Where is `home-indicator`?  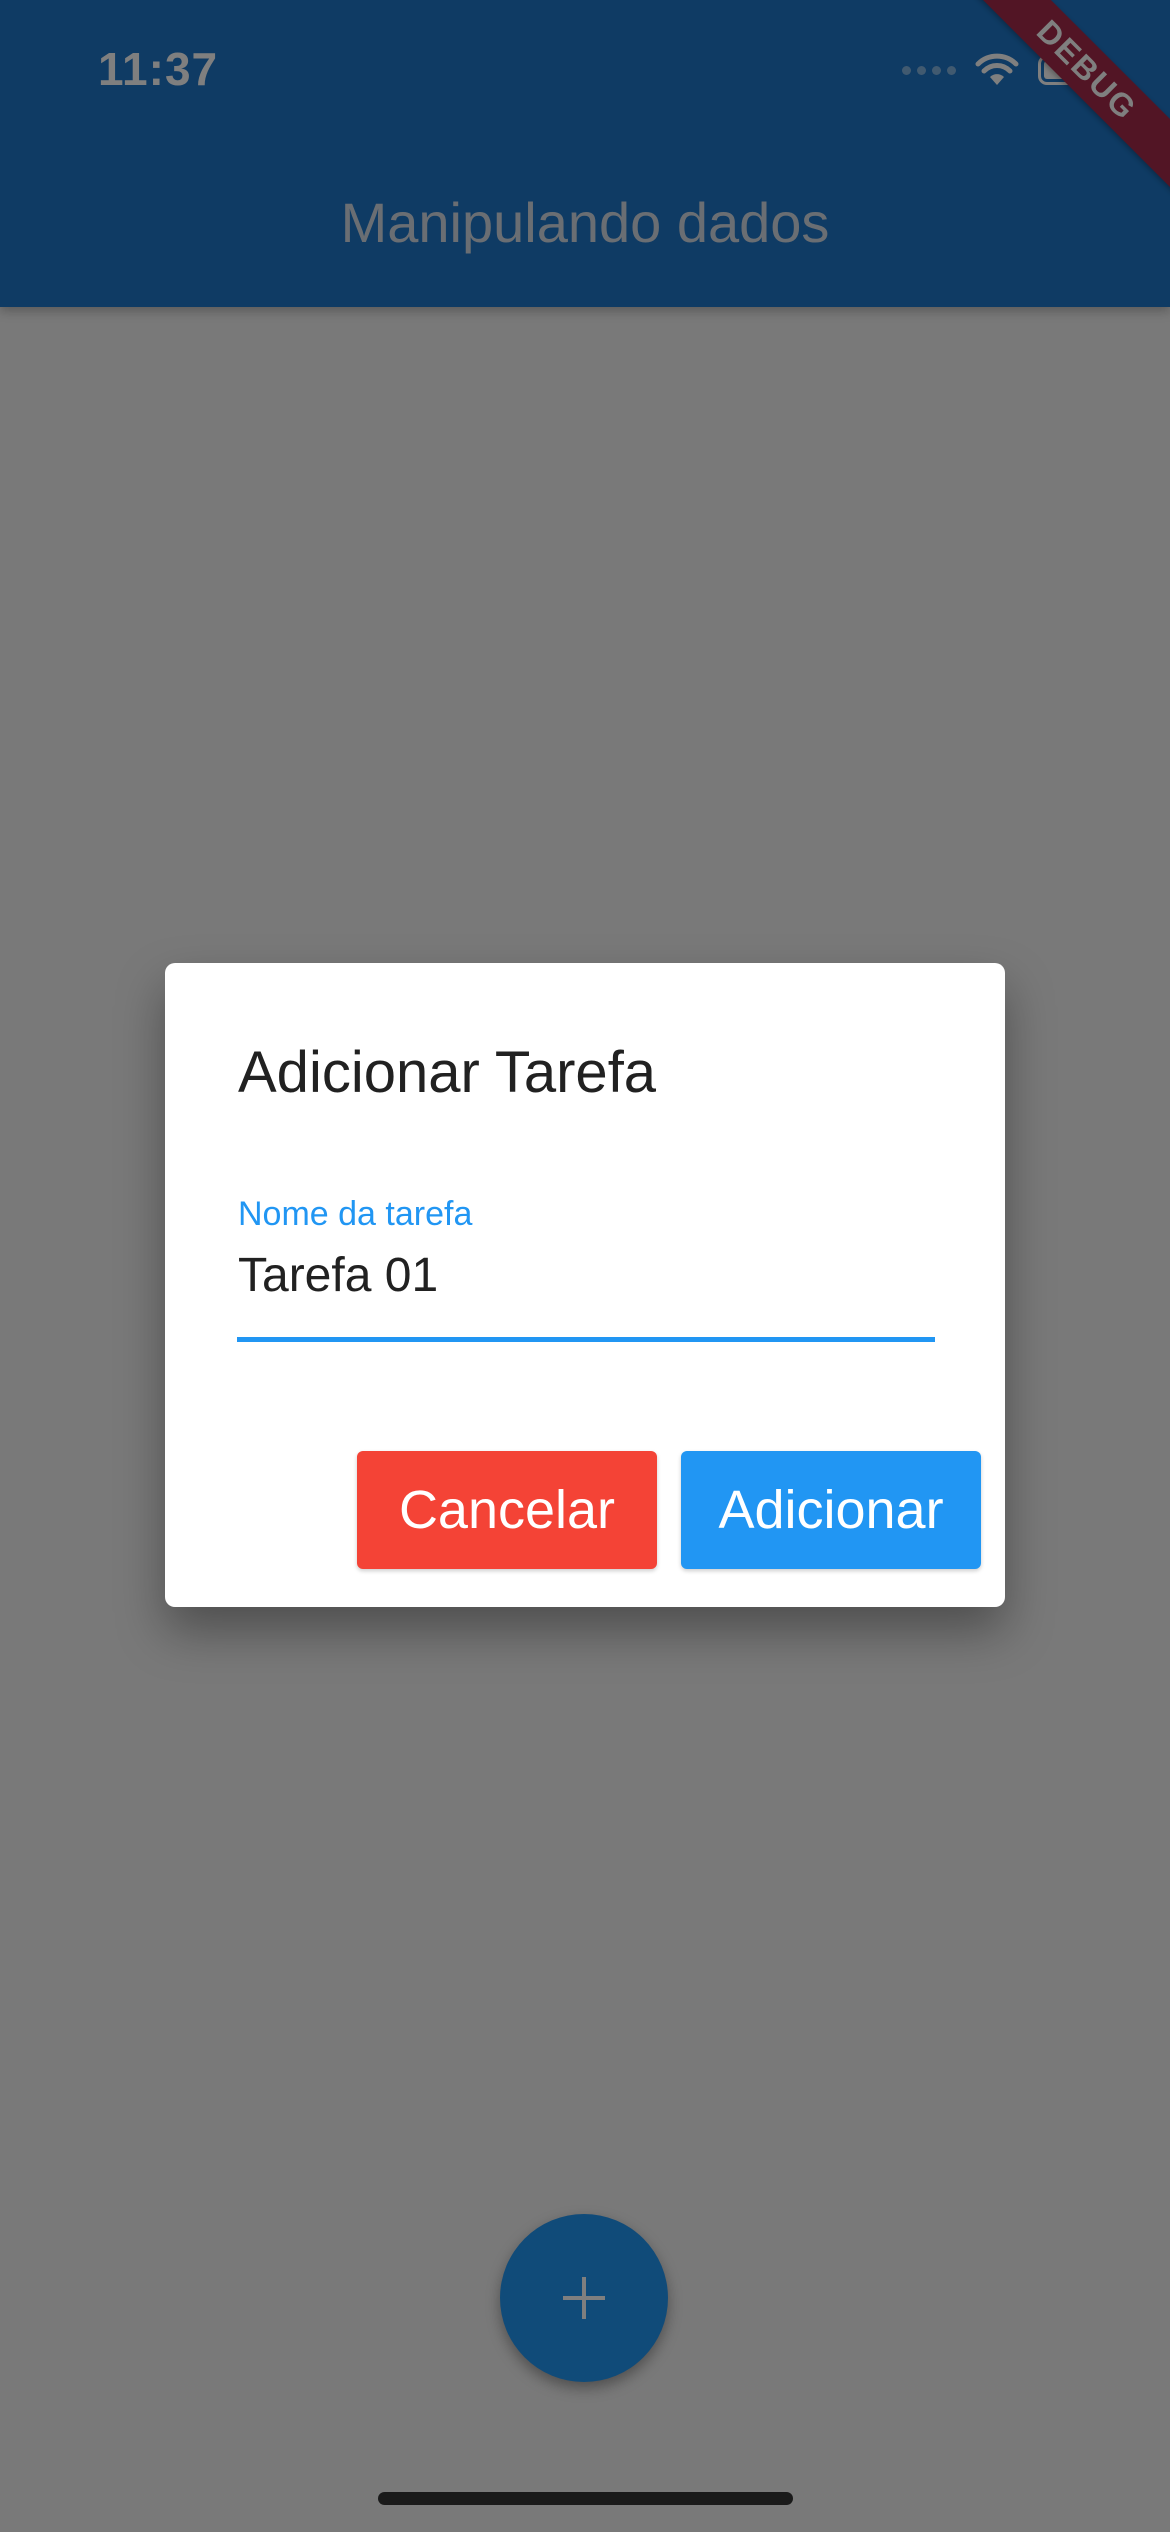 home-indicator is located at coordinates (585, 2498).